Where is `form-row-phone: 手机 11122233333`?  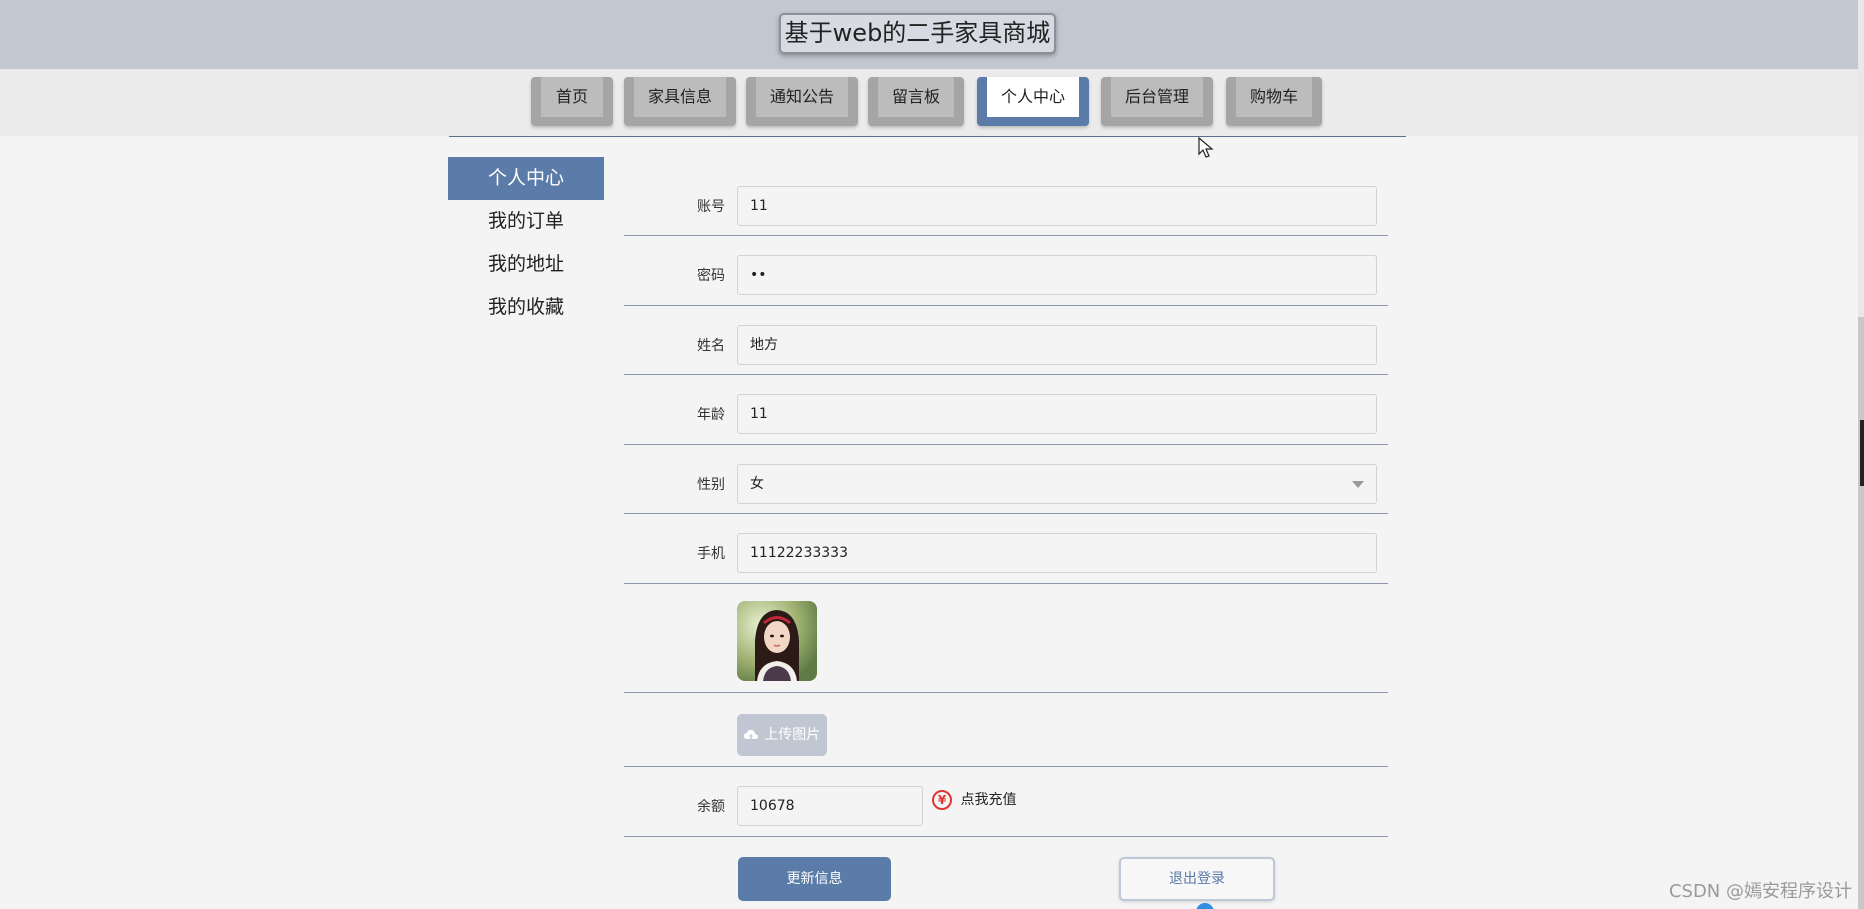 form-row-phone: 手机 11122233333 is located at coordinates (1006, 549).